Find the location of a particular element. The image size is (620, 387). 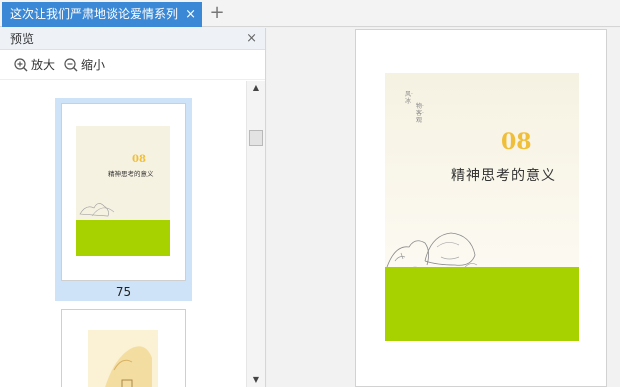

preview-title: 预览 is located at coordinates (22, 39).